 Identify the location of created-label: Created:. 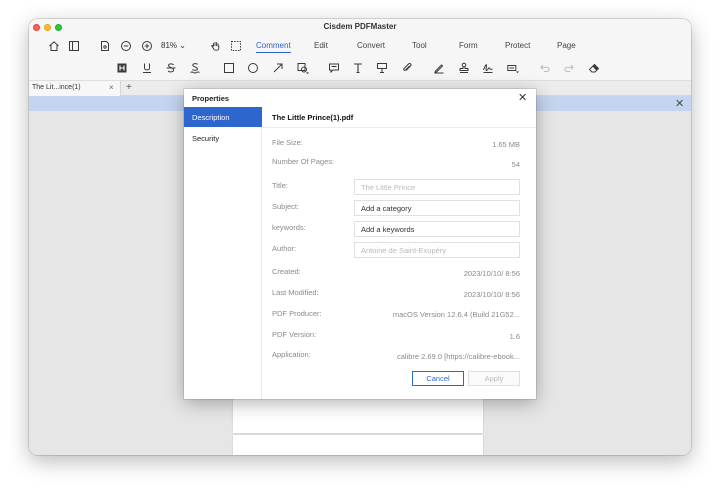
(286, 271).